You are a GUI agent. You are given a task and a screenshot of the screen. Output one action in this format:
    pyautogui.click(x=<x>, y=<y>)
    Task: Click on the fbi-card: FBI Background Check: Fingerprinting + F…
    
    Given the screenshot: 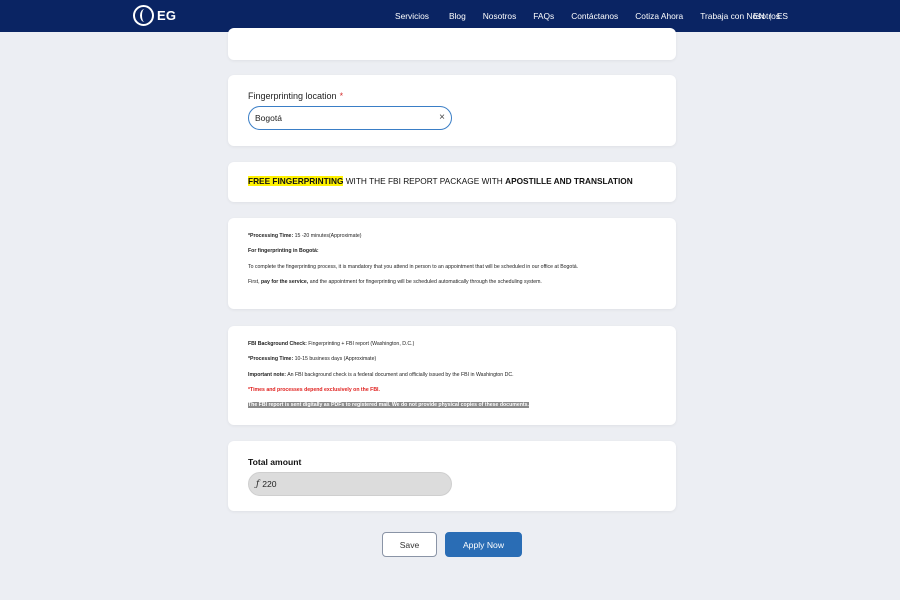 What is the action you would take?
    pyautogui.click(x=452, y=375)
    